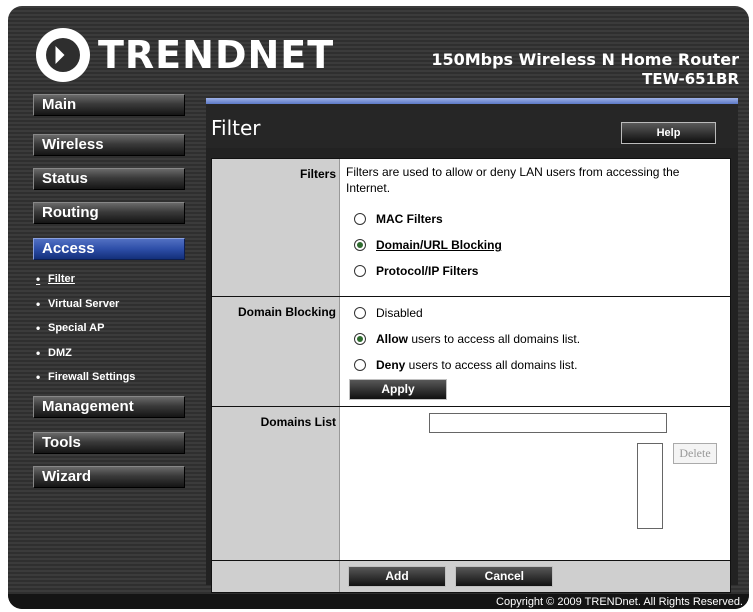 This screenshot has height=612, width=753. Describe the element at coordinates (76, 328) in the screenshot. I see `submenu-item-label: Special AP` at that location.